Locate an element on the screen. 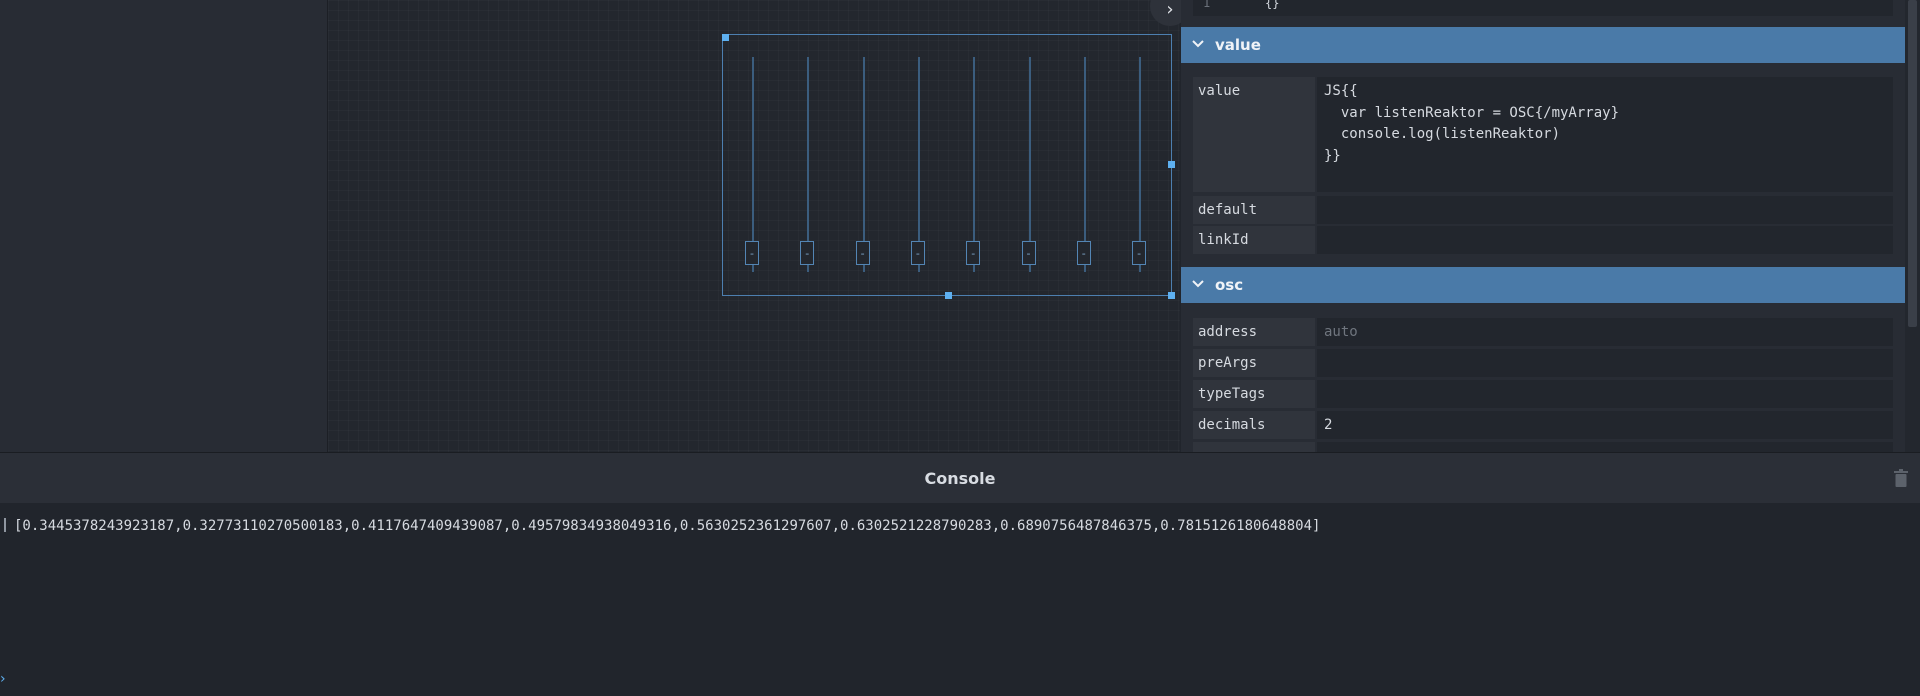  trash-icon is located at coordinates (1901, 478).